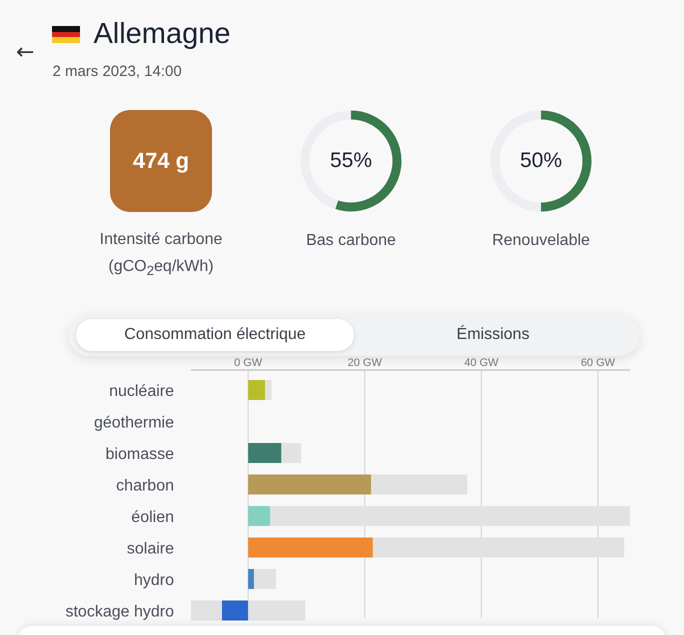 This screenshot has height=635, width=684. Describe the element at coordinates (117, 71) in the screenshot. I see `timestamp: 2 mars 2023, 14:00` at that location.